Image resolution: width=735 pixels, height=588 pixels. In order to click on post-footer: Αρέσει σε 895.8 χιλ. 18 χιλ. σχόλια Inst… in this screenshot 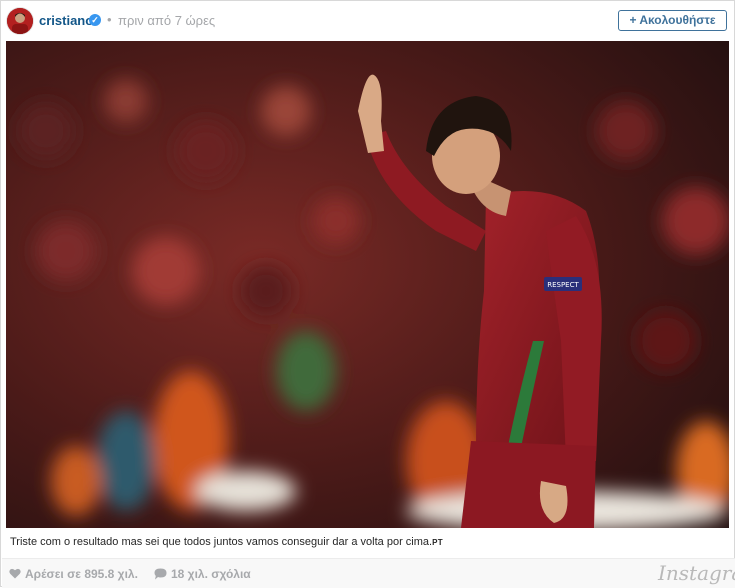, I will do `click(368, 573)`.